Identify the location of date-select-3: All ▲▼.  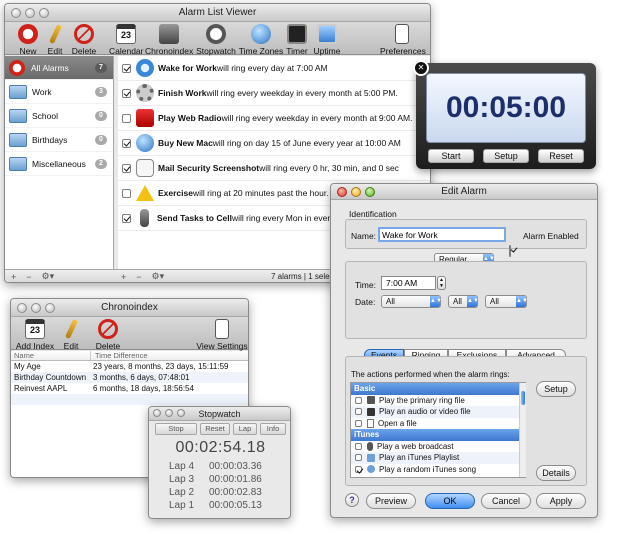
(506, 301).